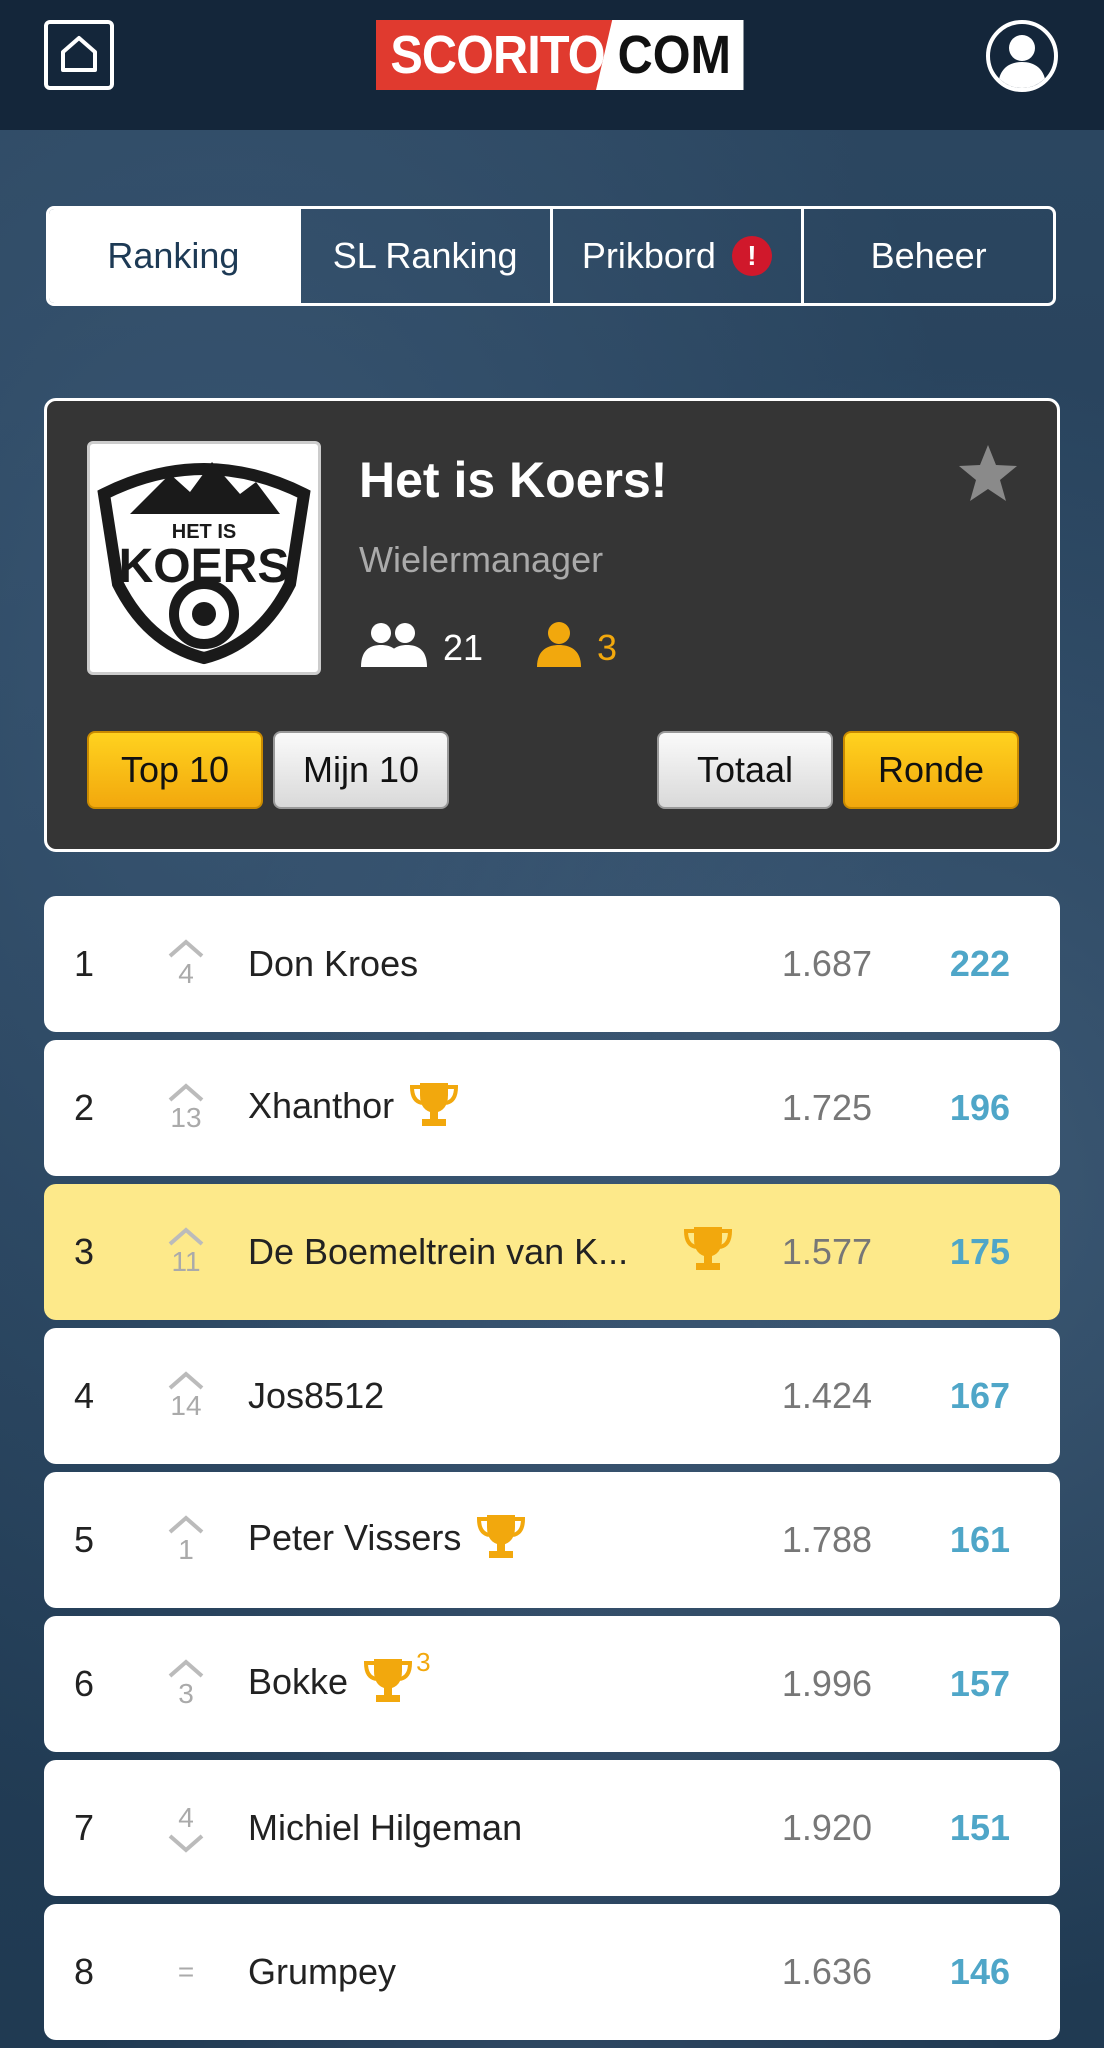 The width and height of the screenshot is (1104, 2048). I want to click on ranking-row: 2 13 Xhanthor 1.725 196, so click(552, 1108).